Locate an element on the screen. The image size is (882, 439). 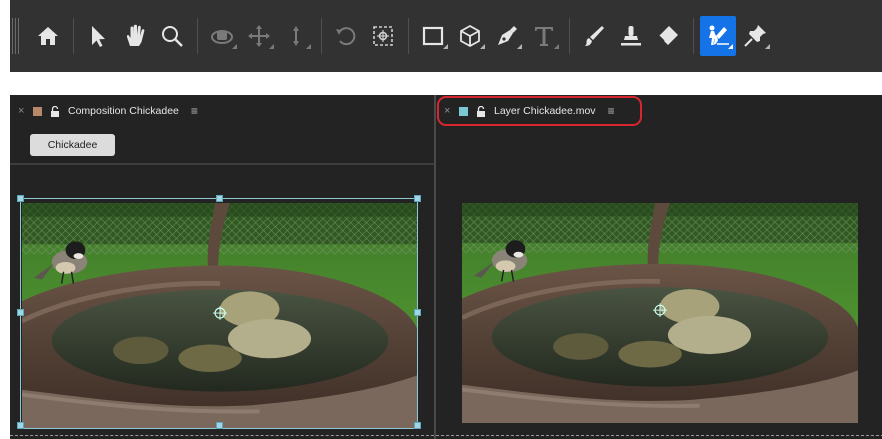
callout-highlight-outline is located at coordinates (539, 111).